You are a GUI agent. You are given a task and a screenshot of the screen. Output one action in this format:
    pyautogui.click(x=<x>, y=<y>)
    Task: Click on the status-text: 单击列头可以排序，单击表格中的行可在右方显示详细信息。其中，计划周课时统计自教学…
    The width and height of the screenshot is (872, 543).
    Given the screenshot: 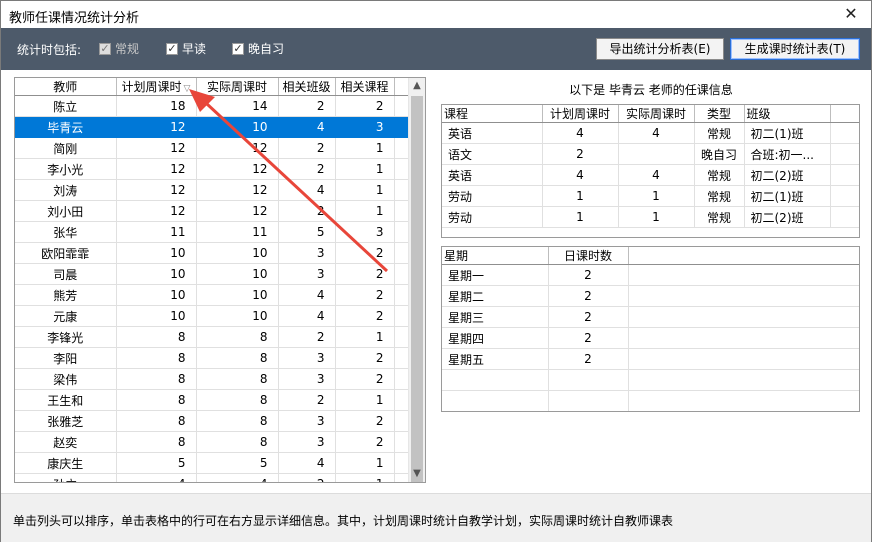 What is the action you would take?
    pyautogui.click(x=343, y=521)
    